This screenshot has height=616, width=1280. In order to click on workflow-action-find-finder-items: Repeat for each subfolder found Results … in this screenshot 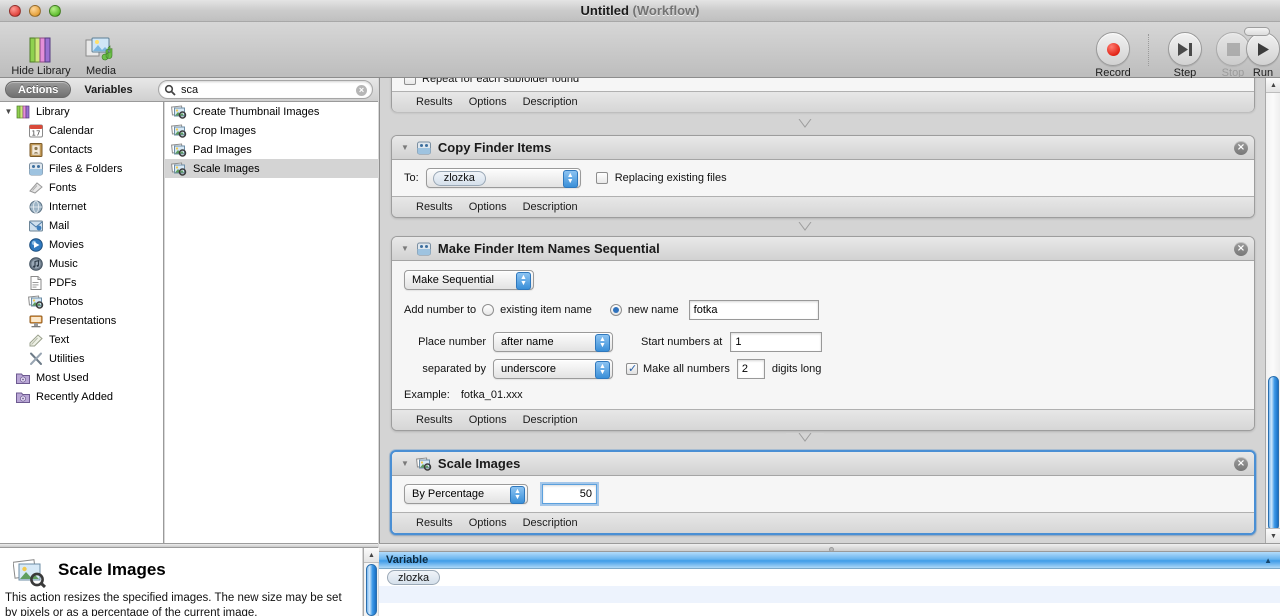, I will do `click(823, 95)`.